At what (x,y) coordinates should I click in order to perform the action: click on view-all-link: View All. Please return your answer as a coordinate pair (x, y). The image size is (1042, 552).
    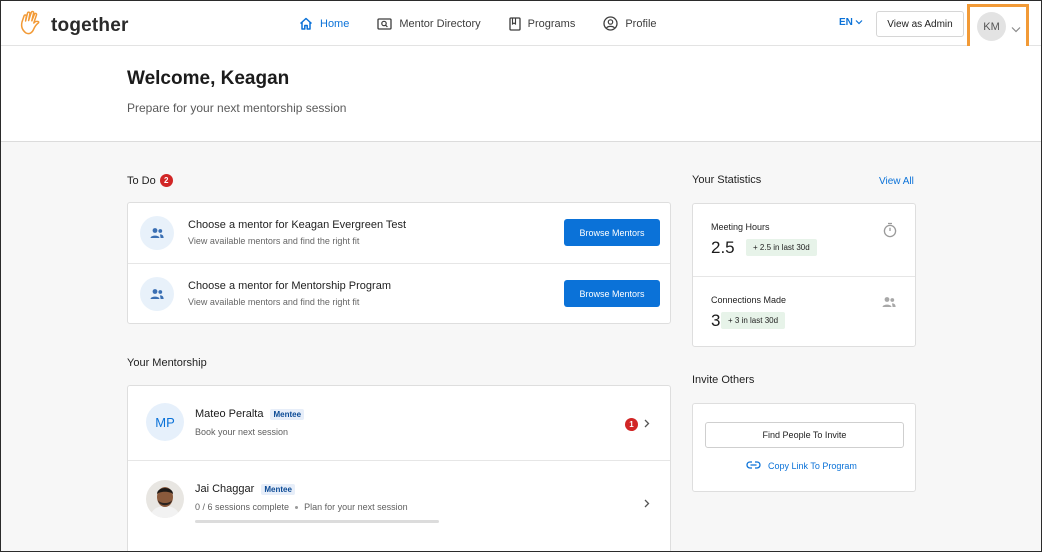
    Looking at the image, I should click on (896, 181).